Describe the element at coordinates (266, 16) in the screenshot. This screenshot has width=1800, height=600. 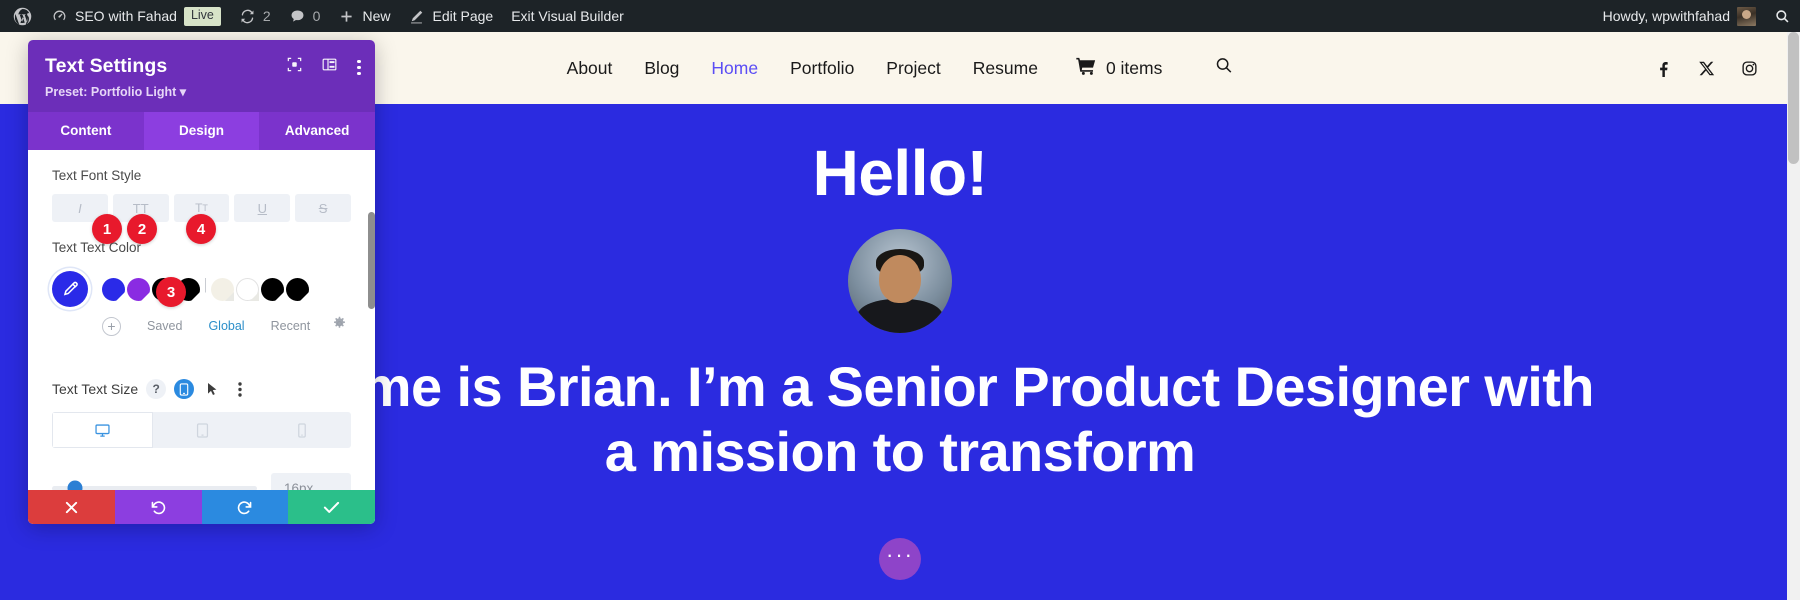
I see `updates-count: 2` at that location.